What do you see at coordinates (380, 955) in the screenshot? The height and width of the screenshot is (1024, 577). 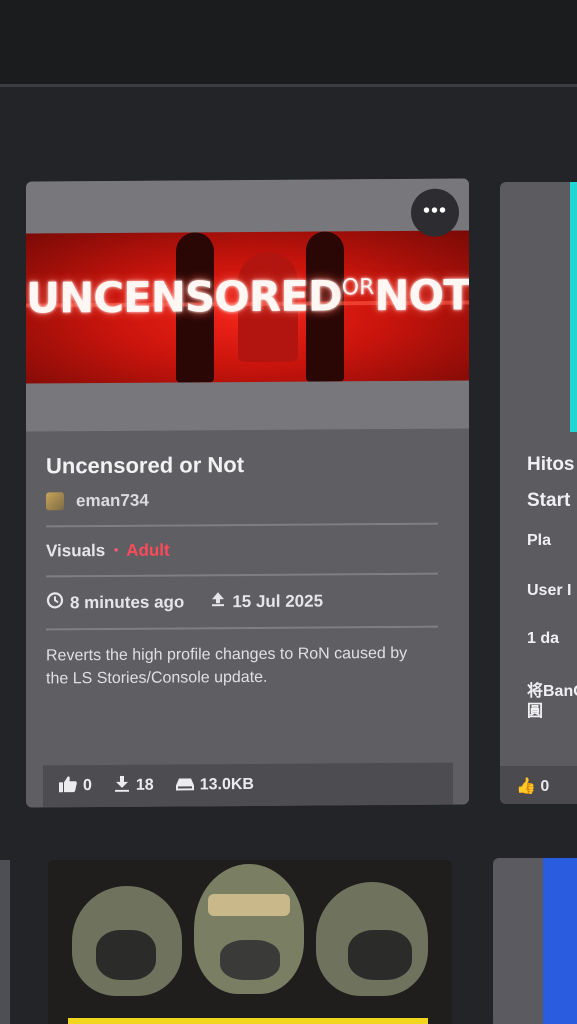 I see `thumbnail-mask-right` at bounding box center [380, 955].